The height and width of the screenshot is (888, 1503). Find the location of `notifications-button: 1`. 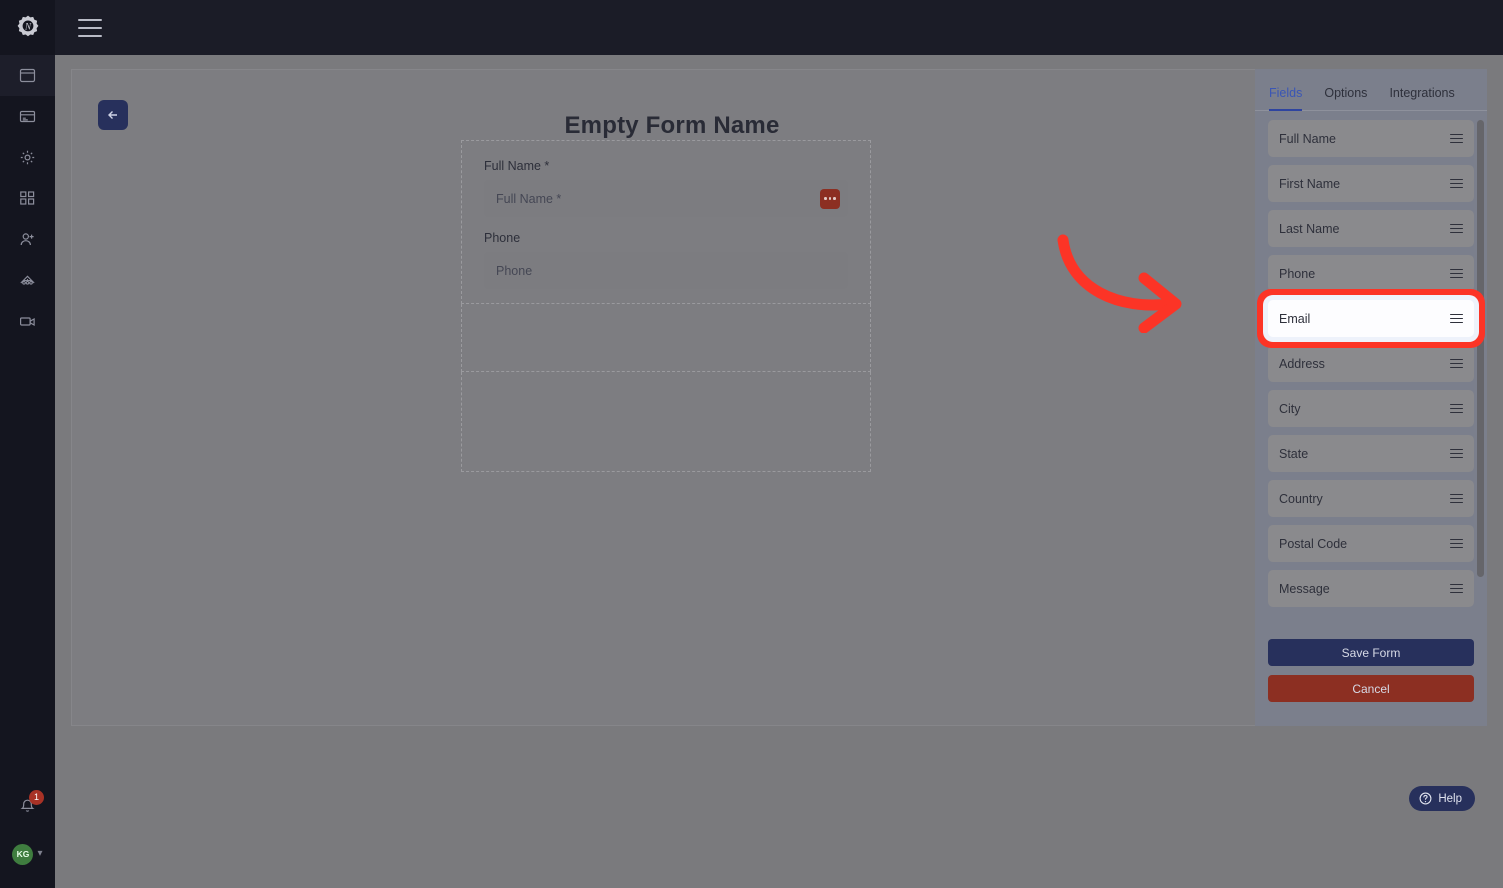

notifications-button: 1 is located at coordinates (27, 806).